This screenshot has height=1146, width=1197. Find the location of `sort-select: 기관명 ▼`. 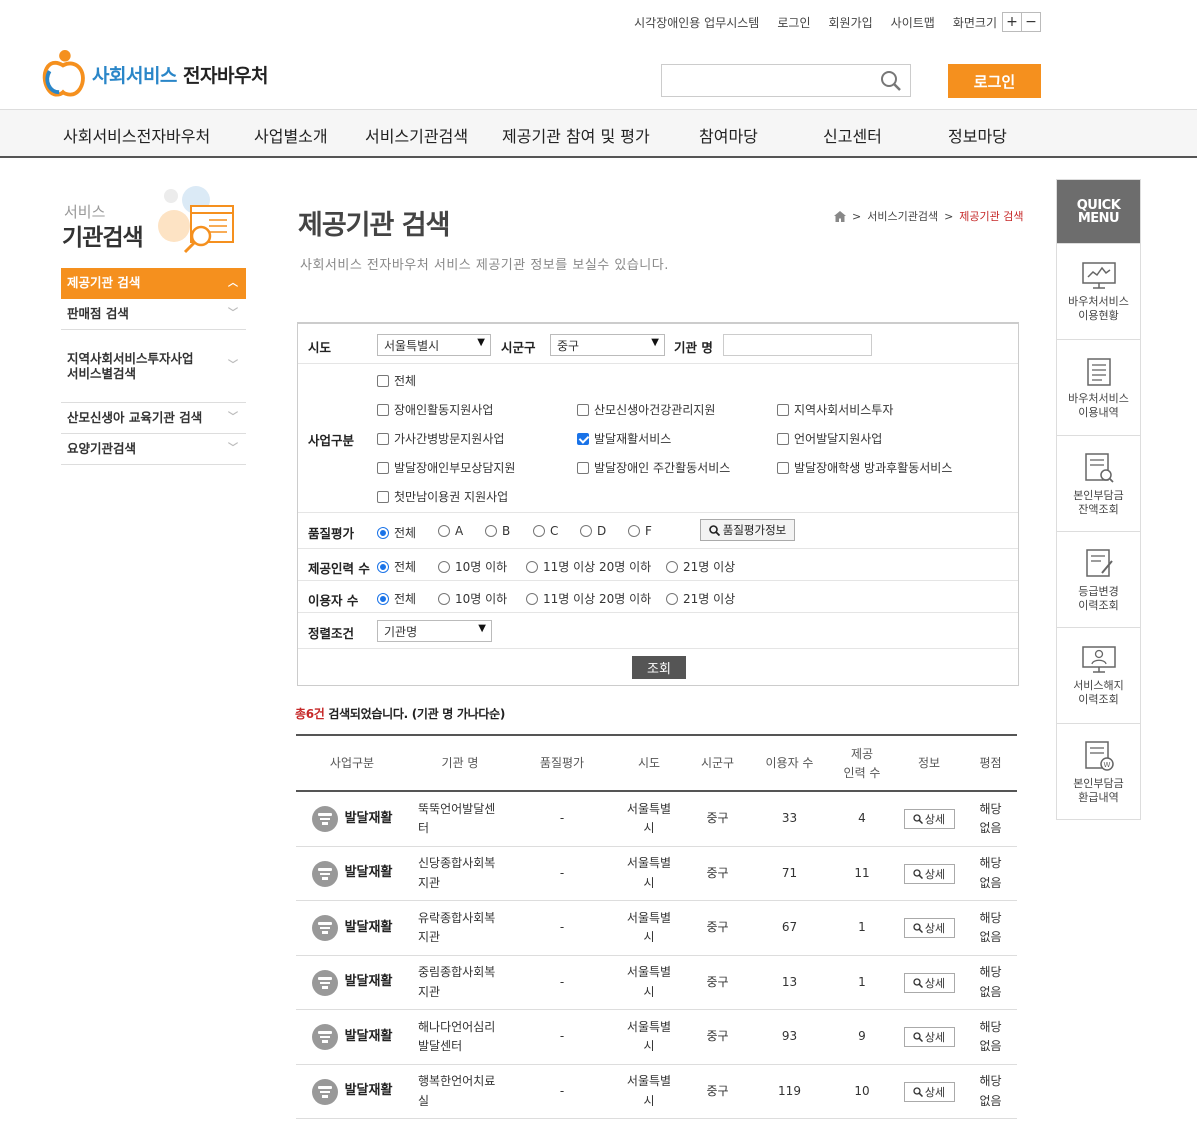

sort-select: 기관명 ▼ is located at coordinates (434, 631).